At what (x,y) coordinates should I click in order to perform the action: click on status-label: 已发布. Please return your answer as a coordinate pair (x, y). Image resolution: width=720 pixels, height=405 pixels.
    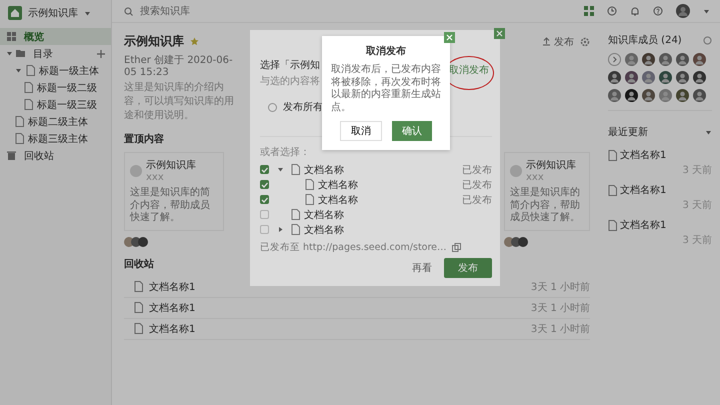
    Looking at the image, I should click on (477, 185).